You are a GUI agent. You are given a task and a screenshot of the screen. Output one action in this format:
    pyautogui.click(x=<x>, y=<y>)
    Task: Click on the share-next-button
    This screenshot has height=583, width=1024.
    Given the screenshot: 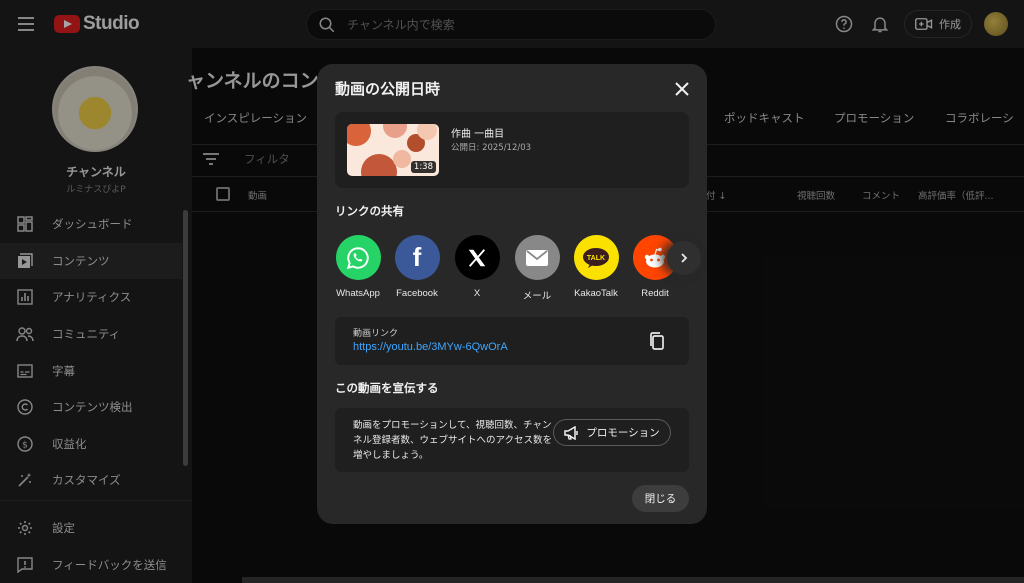 What is the action you would take?
    pyautogui.click(x=684, y=258)
    